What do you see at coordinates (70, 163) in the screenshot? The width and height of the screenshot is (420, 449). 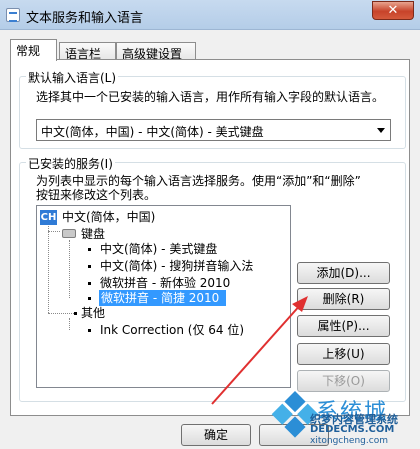 I see `installed-services-label: 已安装的服务(I)` at bounding box center [70, 163].